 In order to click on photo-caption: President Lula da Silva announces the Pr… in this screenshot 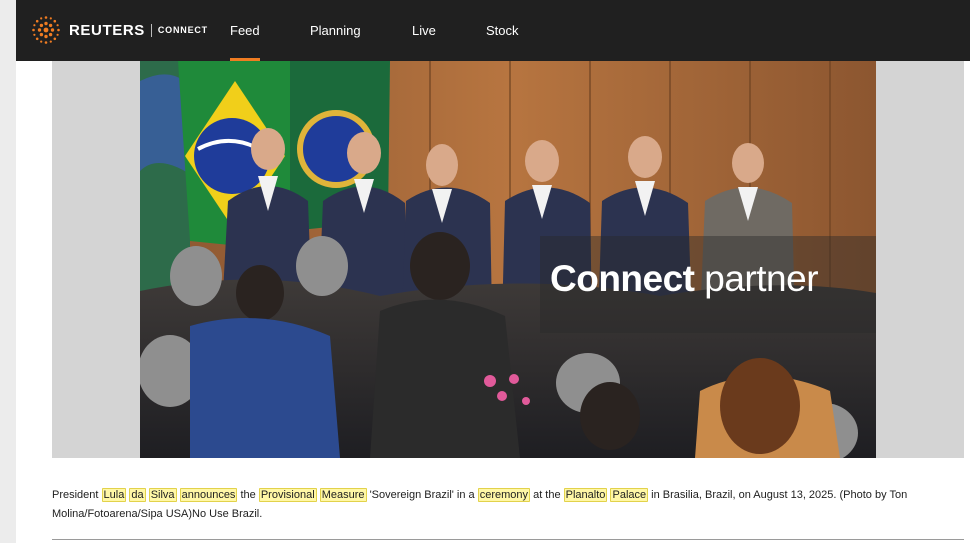, I will do `click(488, 505)`.